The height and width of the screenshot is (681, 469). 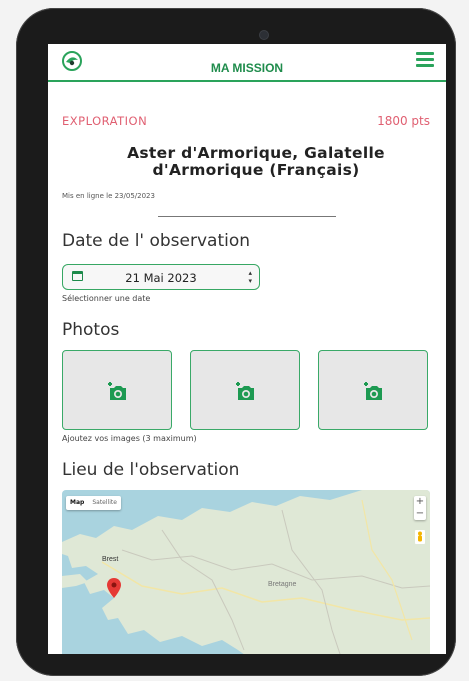 What do you see at coordinates (110, 559) in the screenshot?
I see `map-label-brest: Brest` at bounding box center [110, 559].